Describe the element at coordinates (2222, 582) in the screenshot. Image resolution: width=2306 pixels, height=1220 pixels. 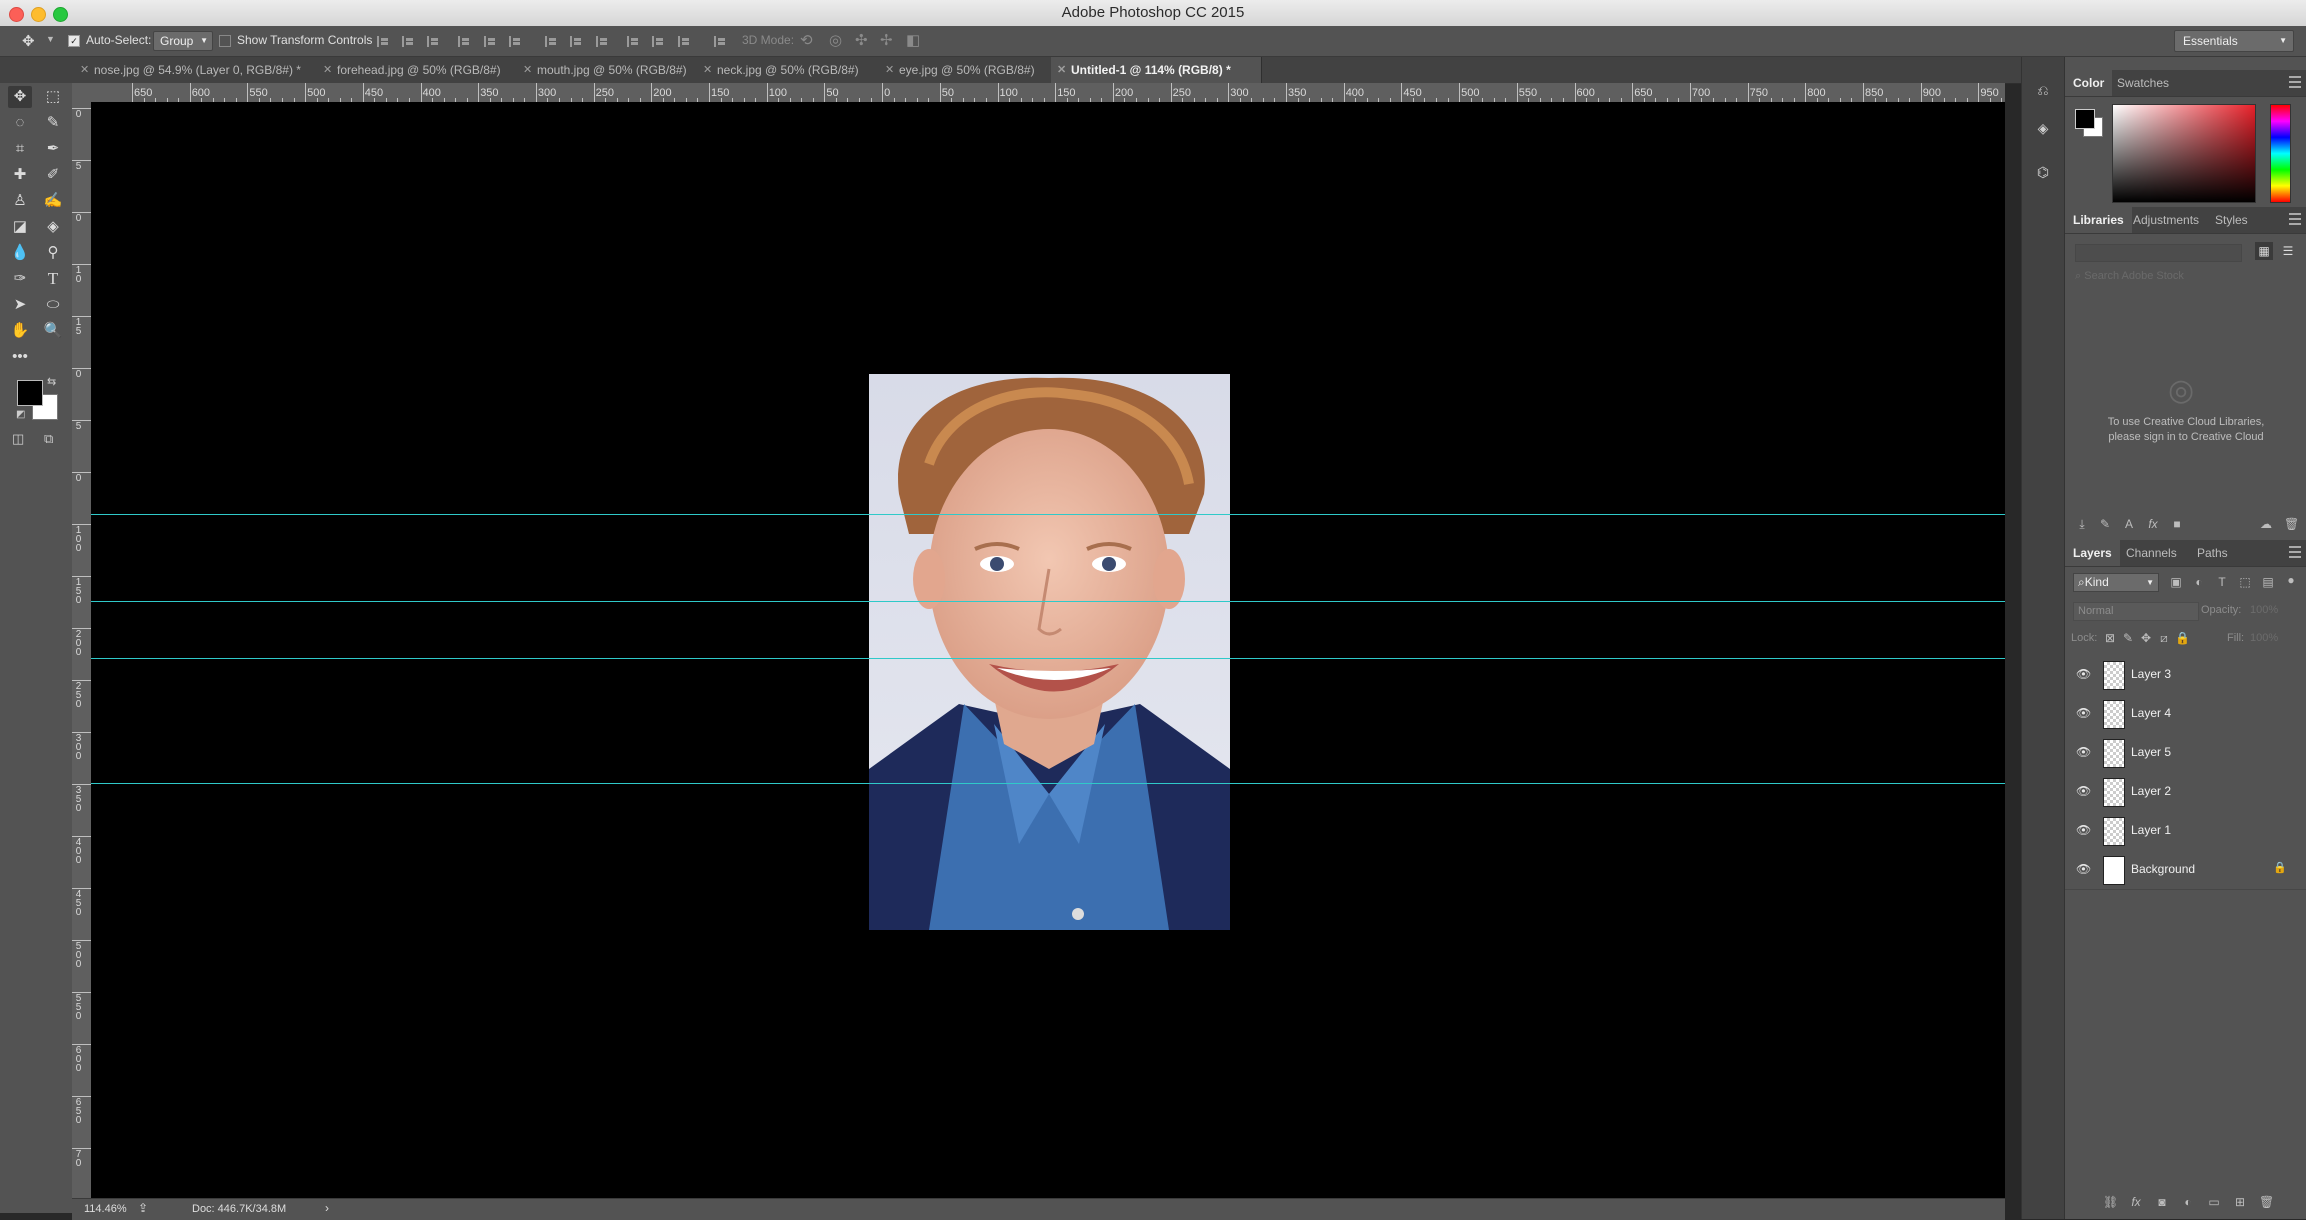
I see `filter-type-icon: T` at that location.